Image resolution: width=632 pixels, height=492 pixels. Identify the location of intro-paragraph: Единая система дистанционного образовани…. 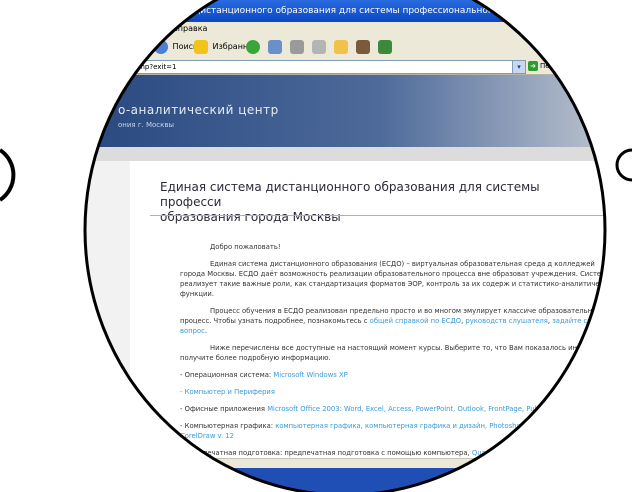
(398, 279).